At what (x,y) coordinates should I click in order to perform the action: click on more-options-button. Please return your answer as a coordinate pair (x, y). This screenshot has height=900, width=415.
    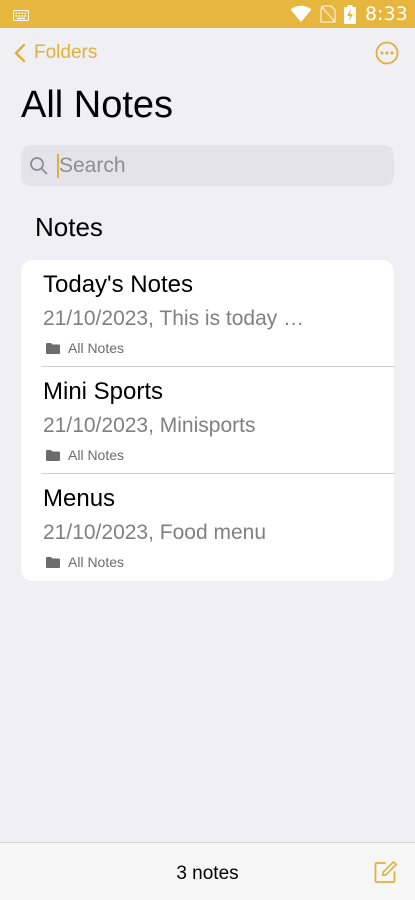
    Looking at the image, I should click on (387, 53).